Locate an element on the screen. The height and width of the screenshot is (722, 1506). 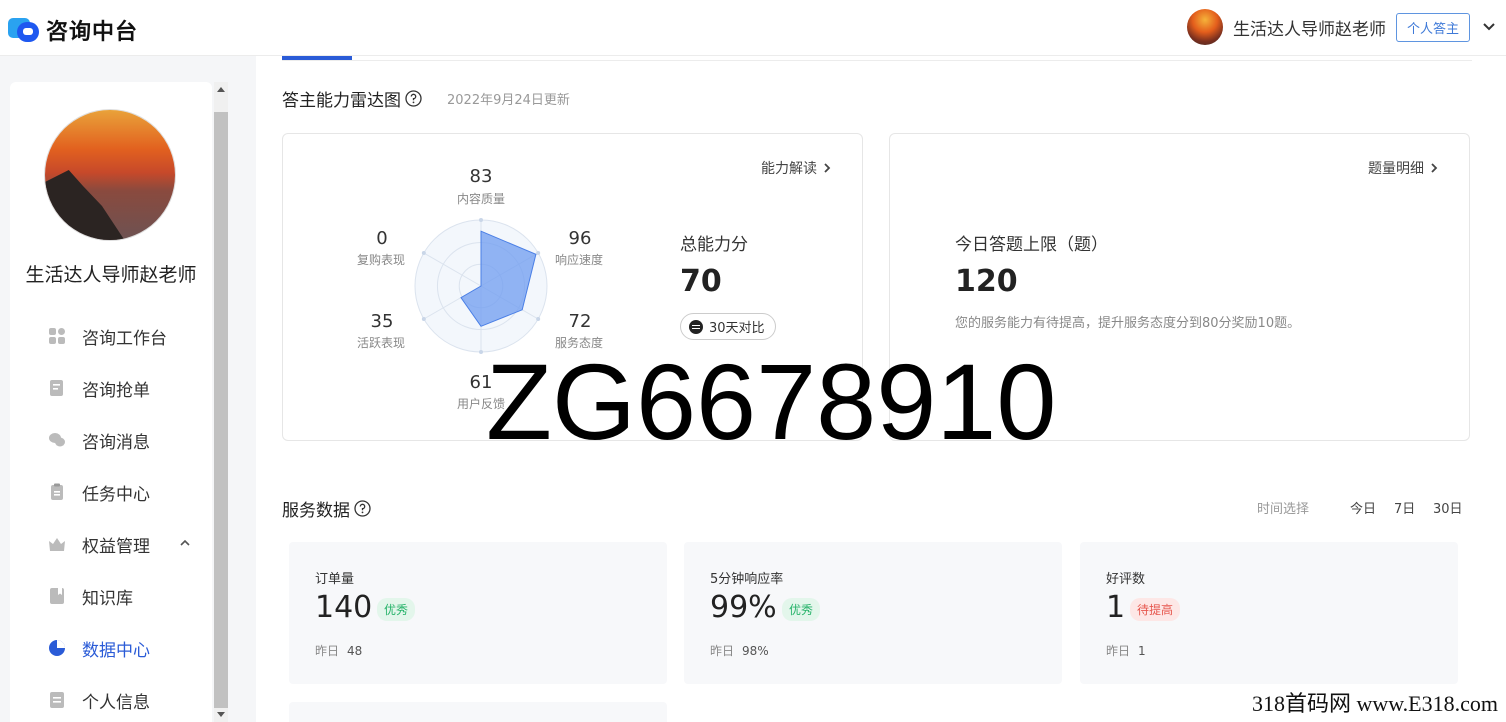
scroll-up-icon is located at coordinates (221, 89).